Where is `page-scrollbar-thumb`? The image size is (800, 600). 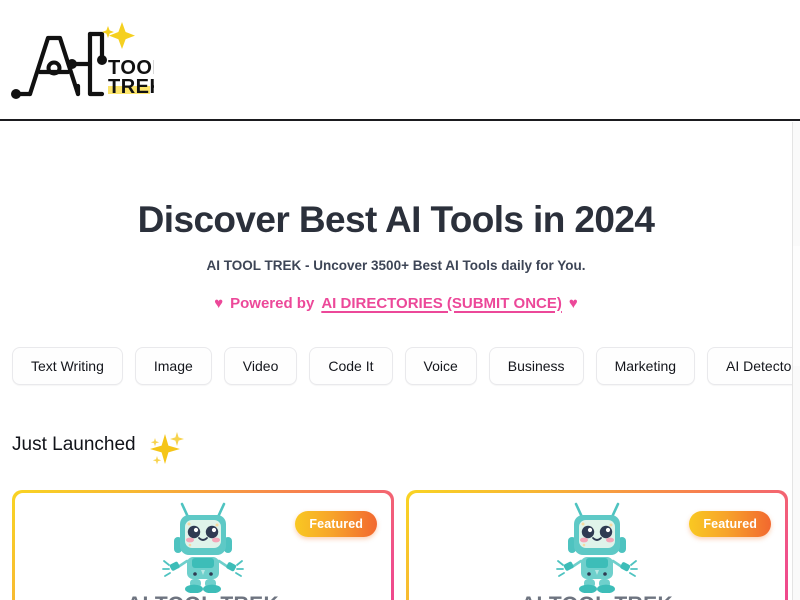
page-scrollbar-thumb is located at coordinates (796, 306).